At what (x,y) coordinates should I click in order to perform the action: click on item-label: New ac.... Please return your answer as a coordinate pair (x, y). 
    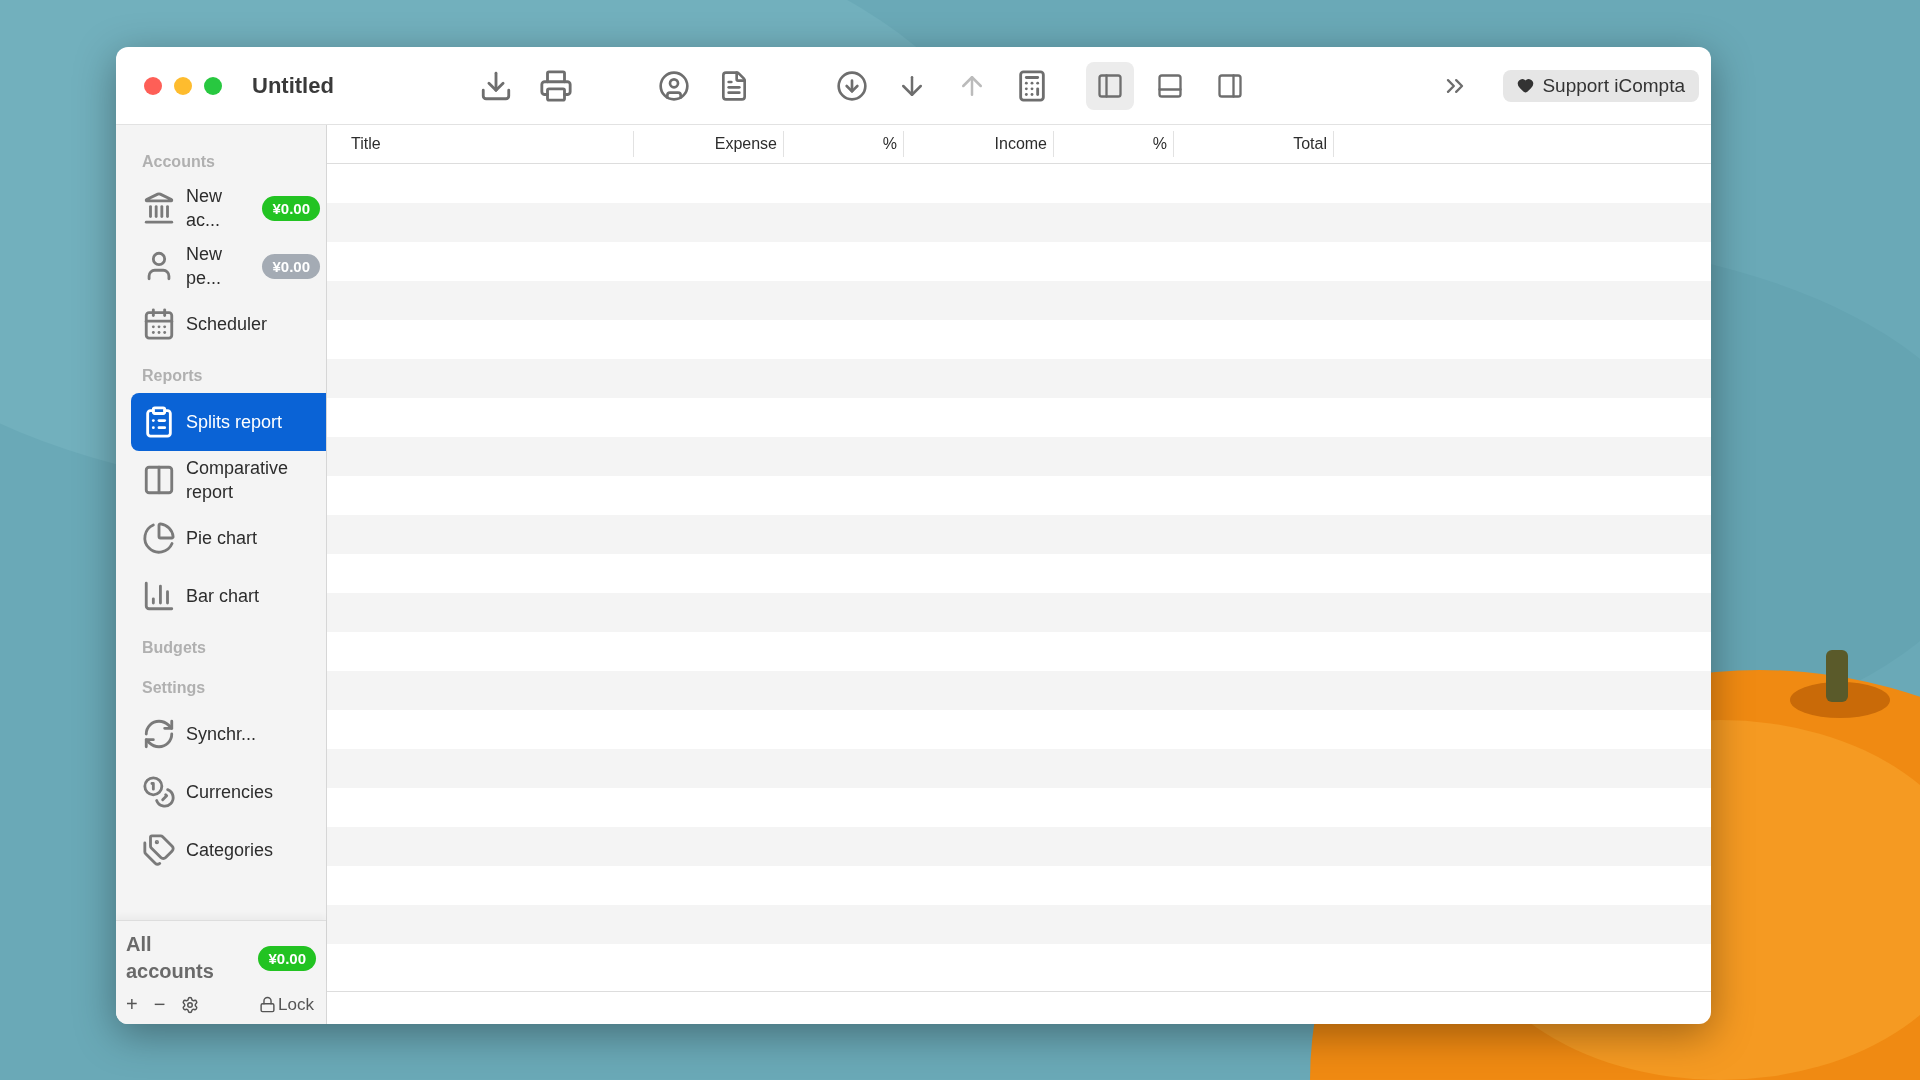
    Looking at the image, I should click on (204, 208).